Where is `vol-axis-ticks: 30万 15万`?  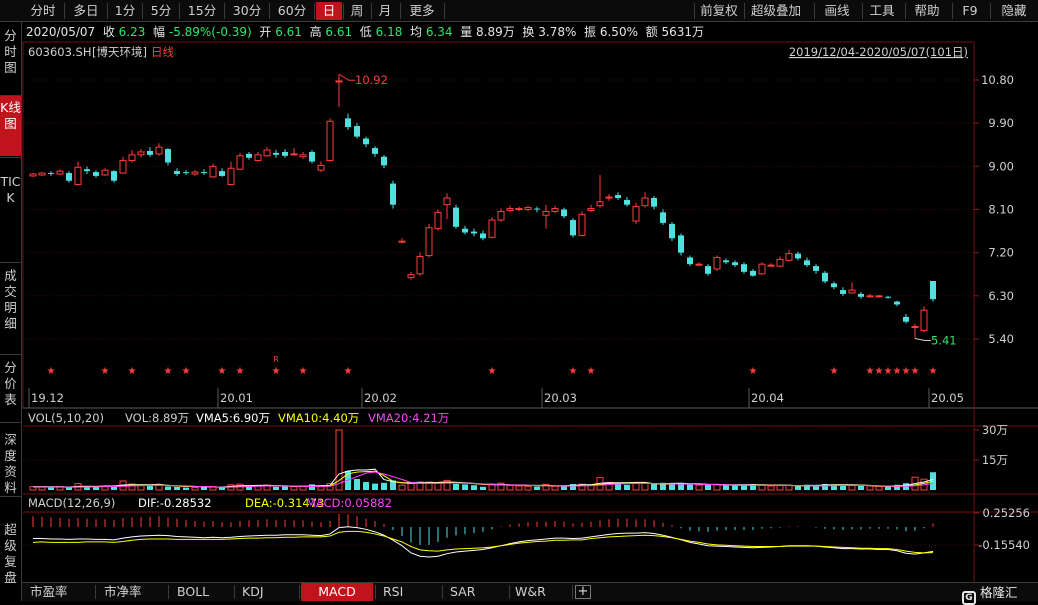 vol-axis-ticks: 30万 15万 is located at coordinates (515, 445).